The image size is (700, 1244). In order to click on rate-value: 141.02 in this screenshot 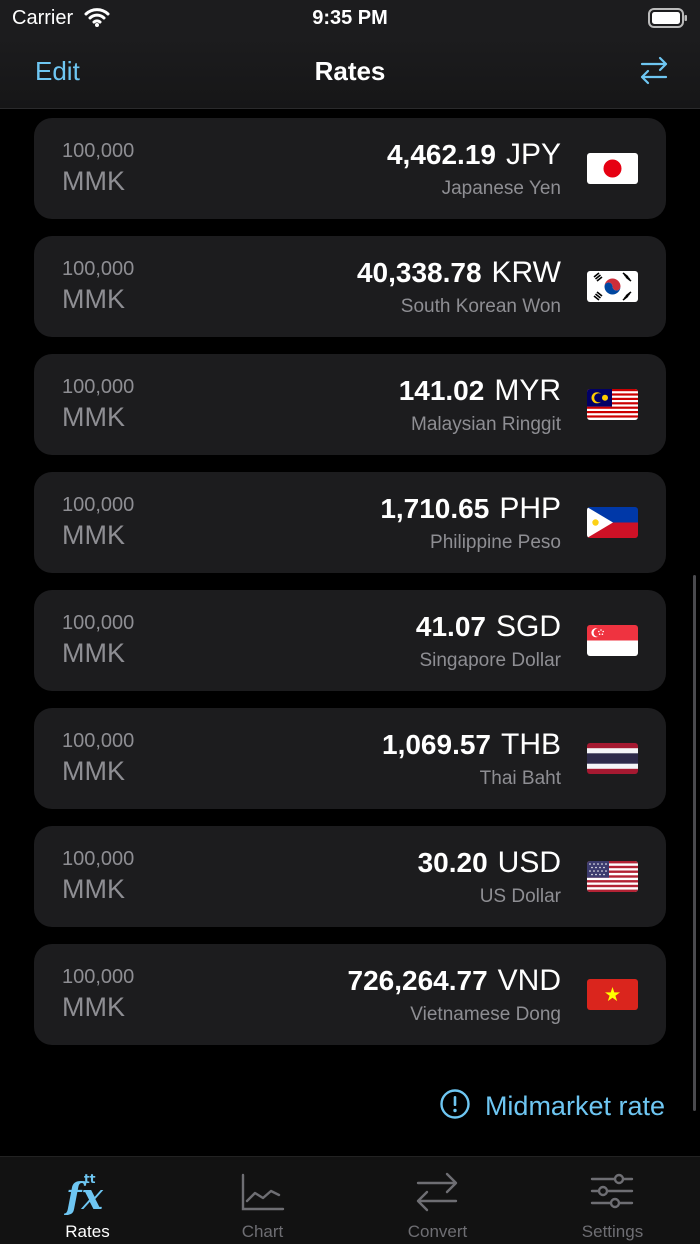, I will do `click(441, 390)`.